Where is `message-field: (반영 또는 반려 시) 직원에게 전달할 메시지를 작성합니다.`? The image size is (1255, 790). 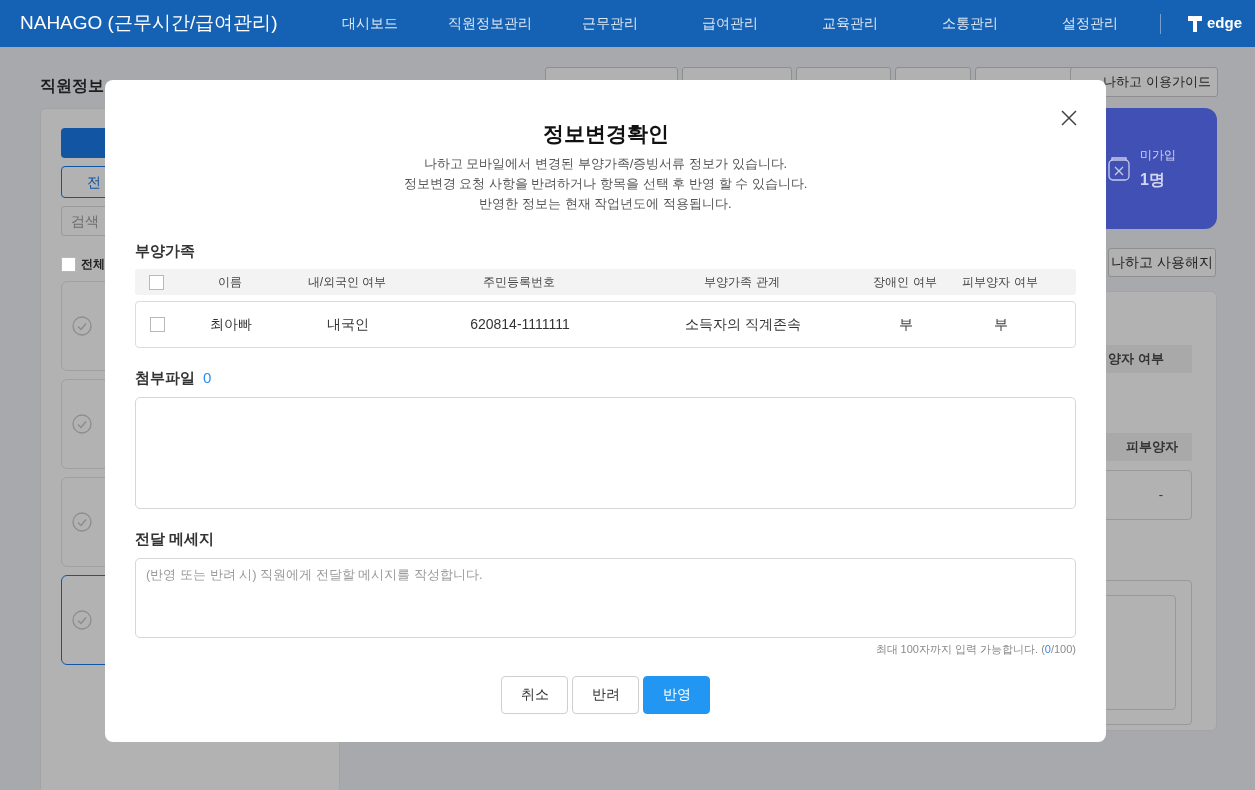 message-field: (반영 또는 반려 시) 직원에게 전달할 메시지를 작성합니다. is located at coordinates (605, 598).